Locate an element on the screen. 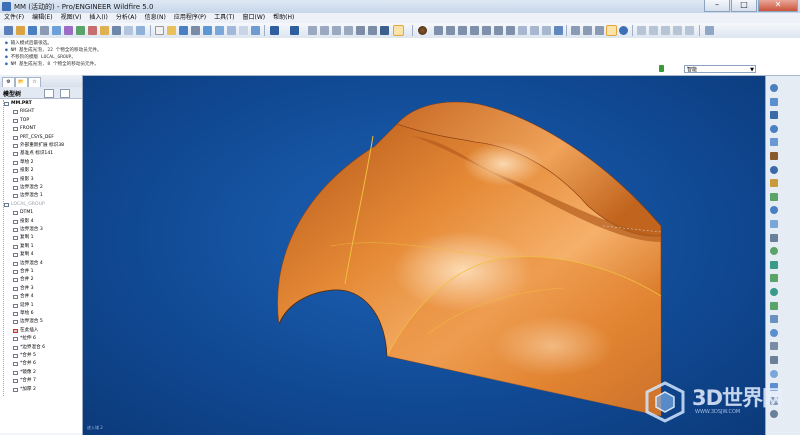  merge-icon is located at coordinates (774, 346).